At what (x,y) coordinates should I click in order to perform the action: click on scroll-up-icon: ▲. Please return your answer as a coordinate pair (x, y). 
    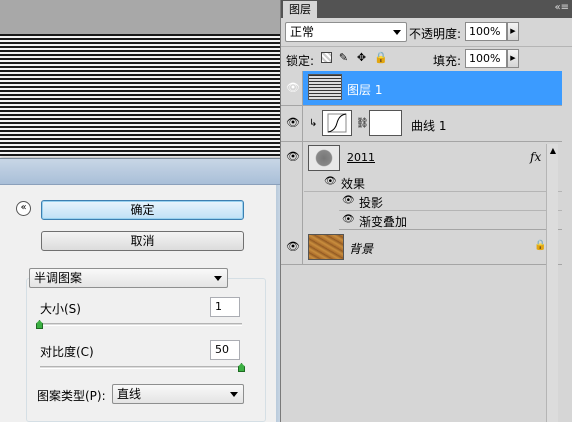
    Looking at the image, I should click on (553, 151).